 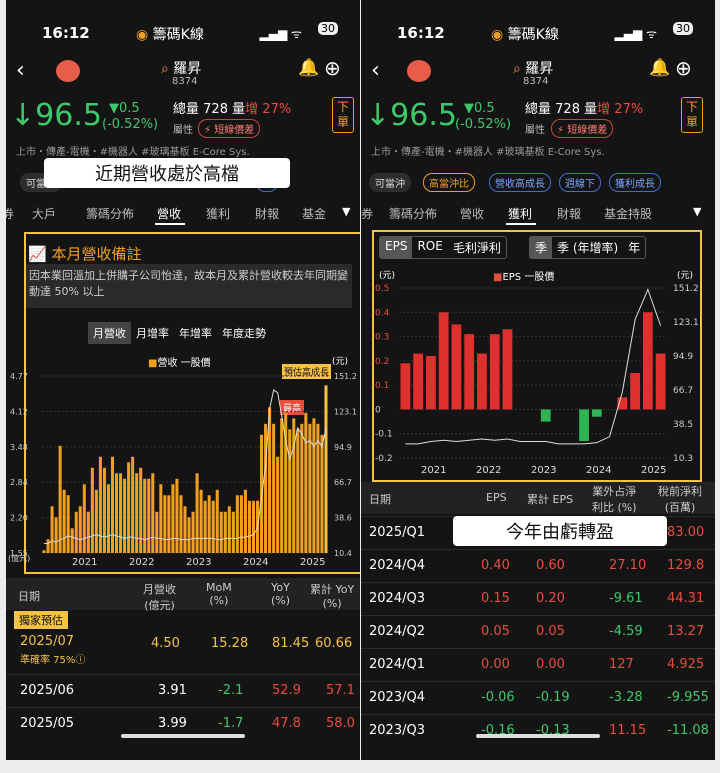 I want to click on table-row: 2023/Q3 -0.16 -0.13 11.15 -11.08, so click(x=538, y=730).